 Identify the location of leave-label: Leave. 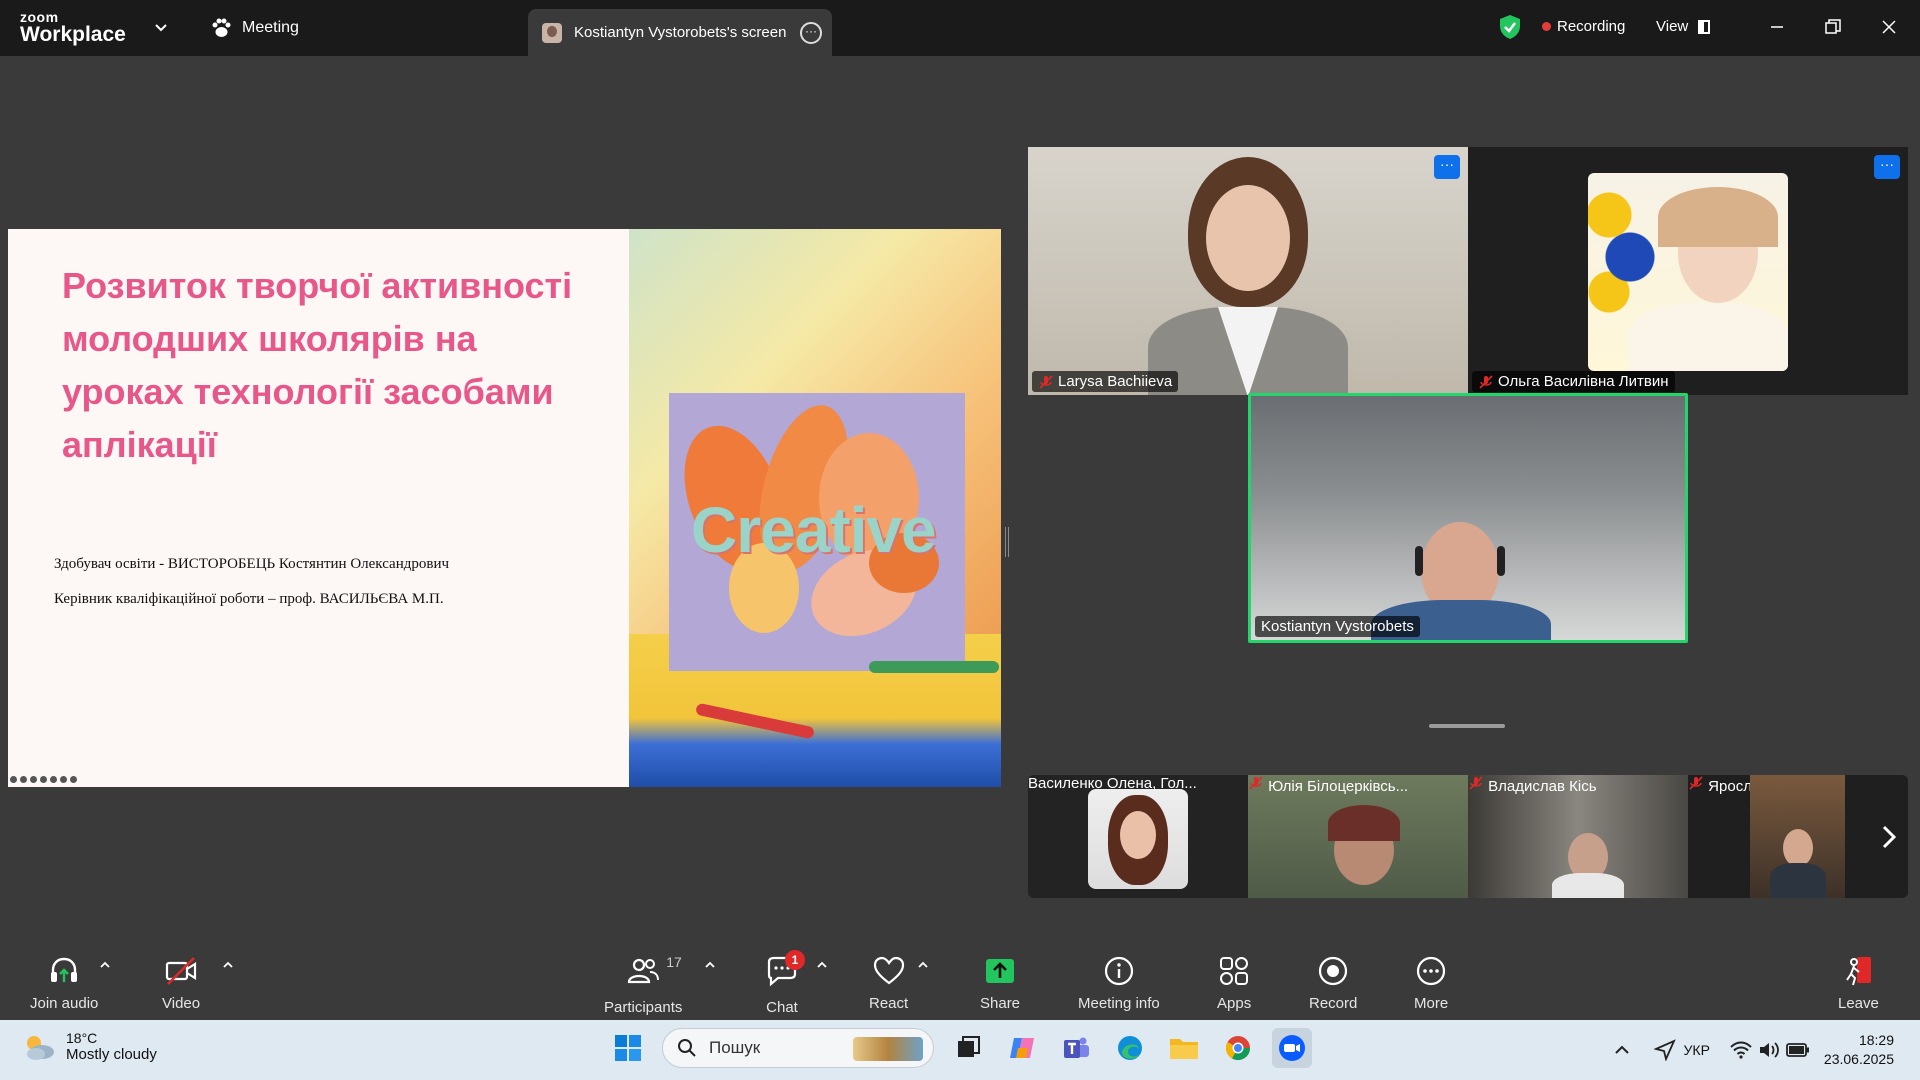
(1858, 1003).